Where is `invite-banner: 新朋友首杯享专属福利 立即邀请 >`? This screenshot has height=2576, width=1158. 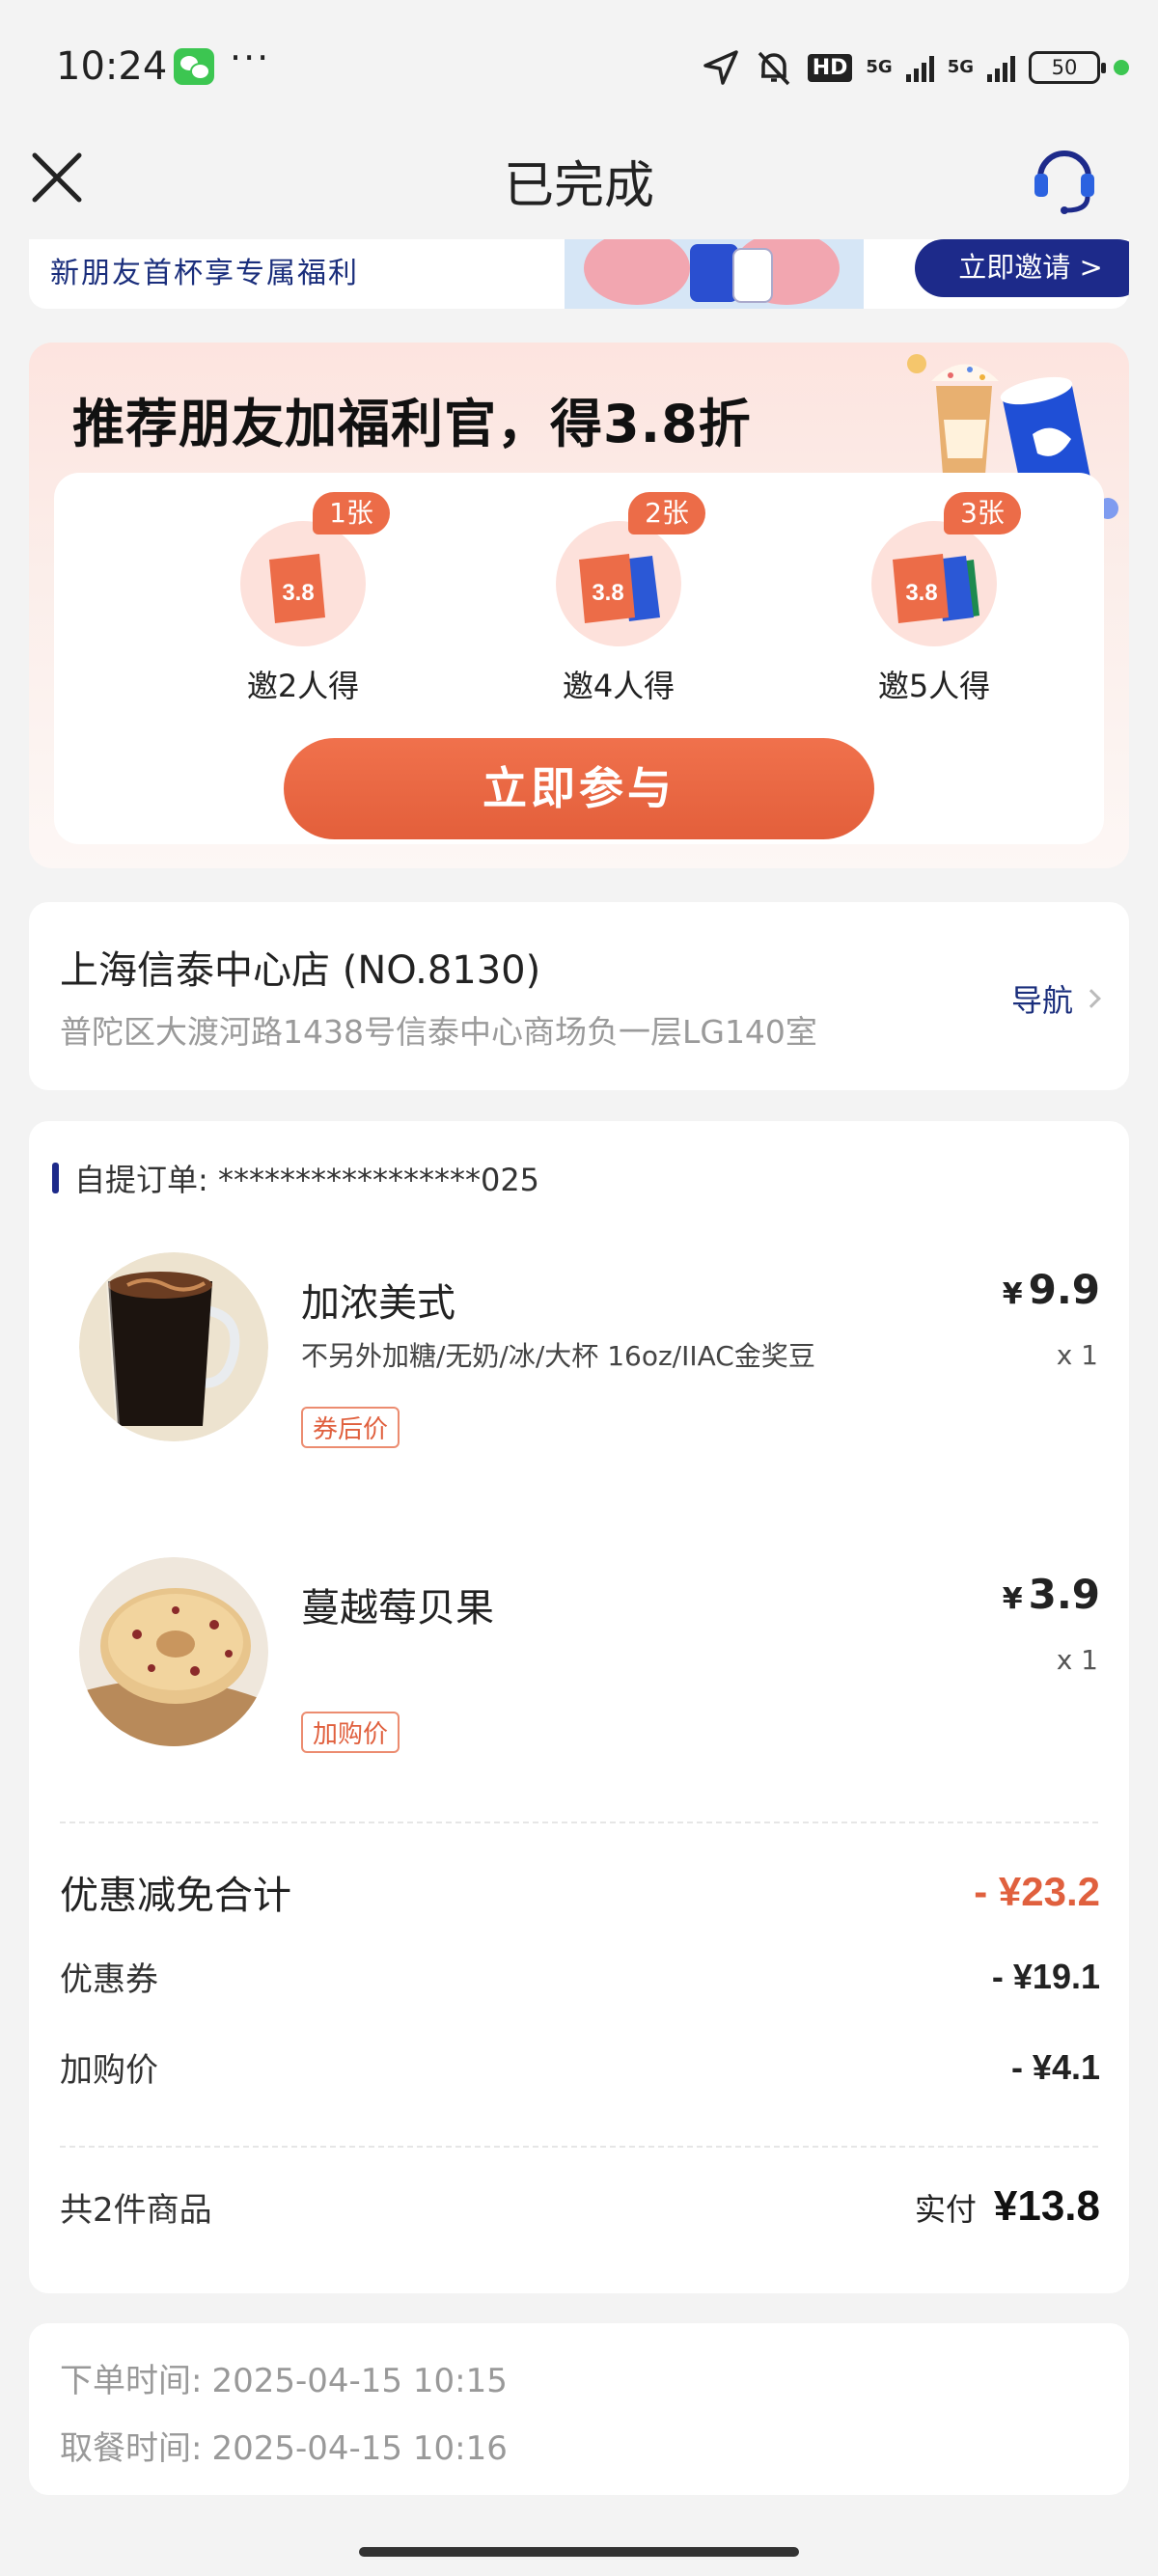
invite-banner: 新朋友首杯享专属福利 立即邀请 > is located at coordinates (579, 274).